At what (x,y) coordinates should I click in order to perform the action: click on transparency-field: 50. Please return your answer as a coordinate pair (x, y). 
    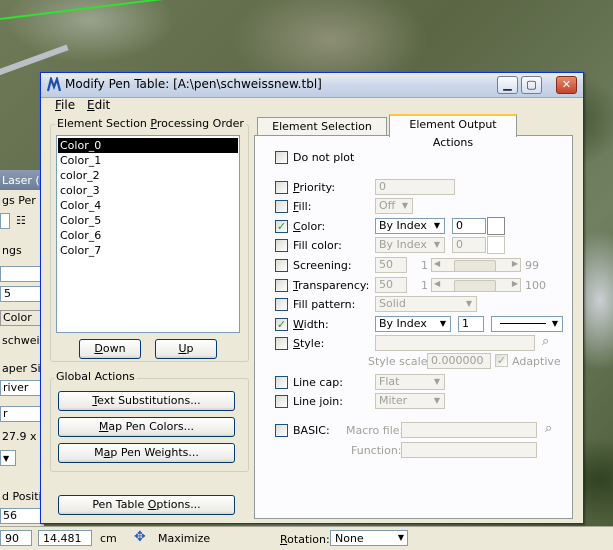
    Looking at the image, I should click on (391, 285).